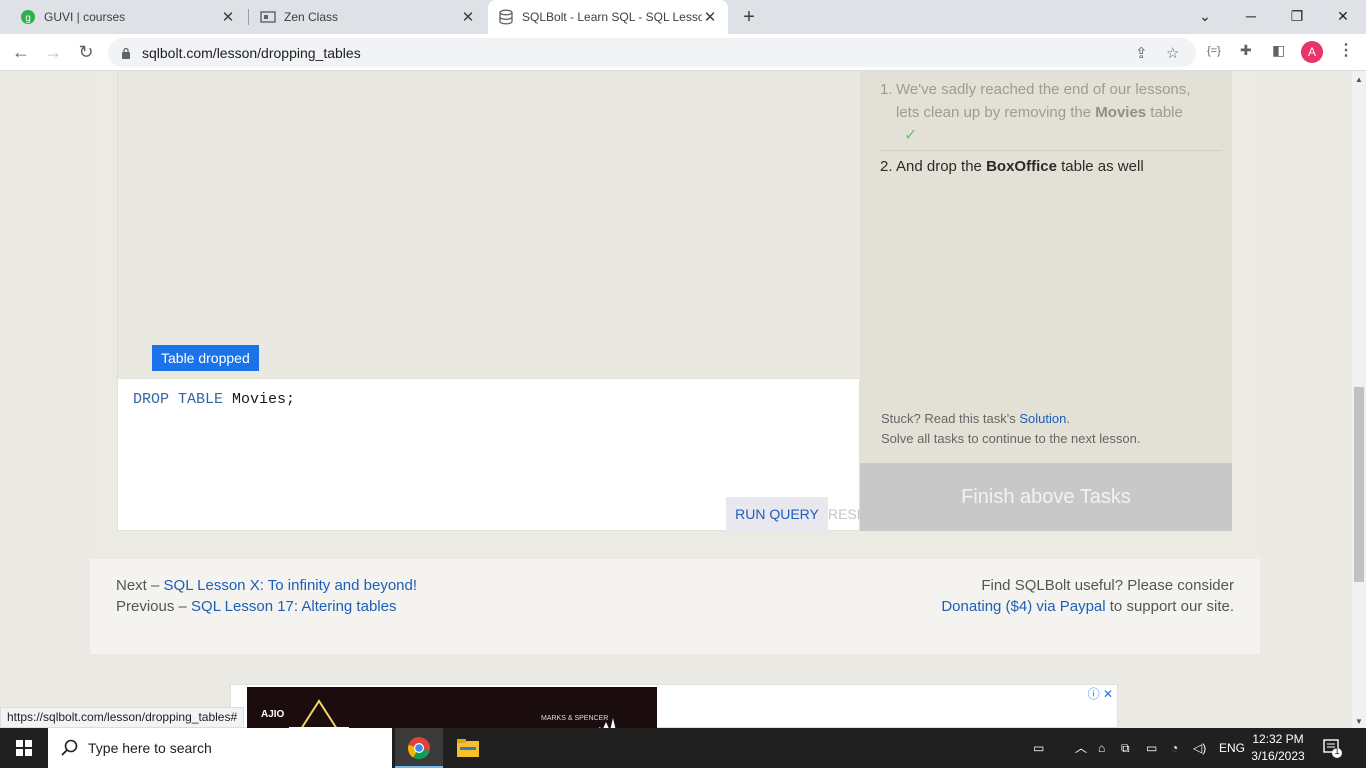  I want to click on tab-title: SQLBolt - Learn SQL - SQL Lesson, so click(612, 17).